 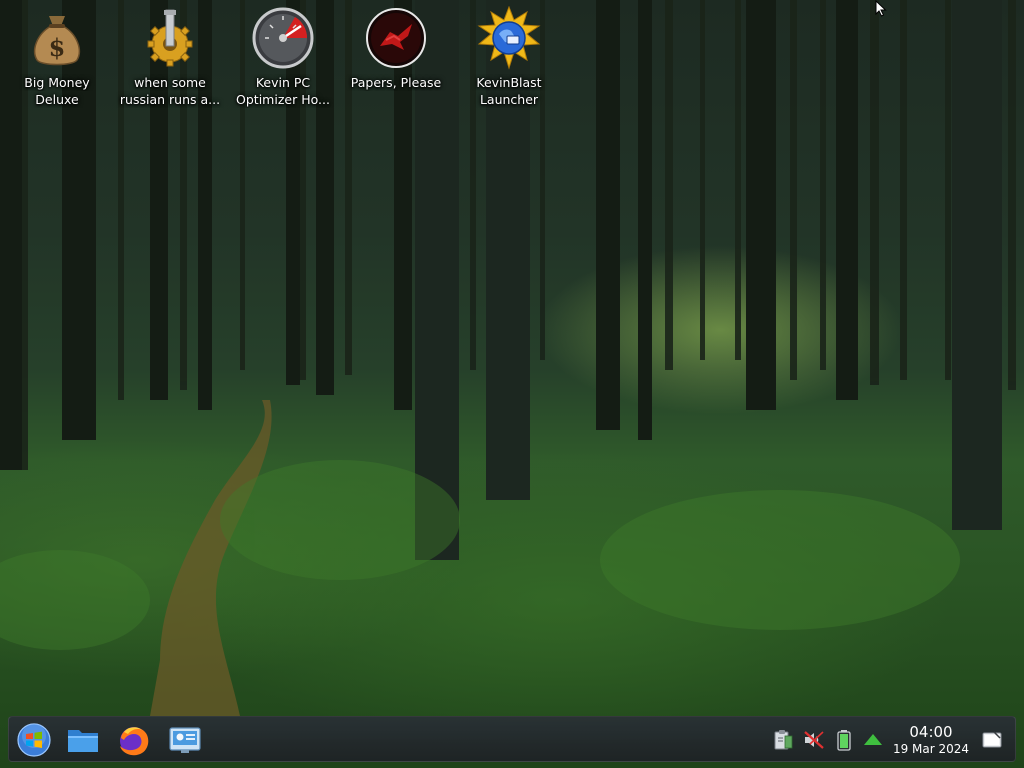 I want to click on papers-please-icon, so click(x=396, y=38).